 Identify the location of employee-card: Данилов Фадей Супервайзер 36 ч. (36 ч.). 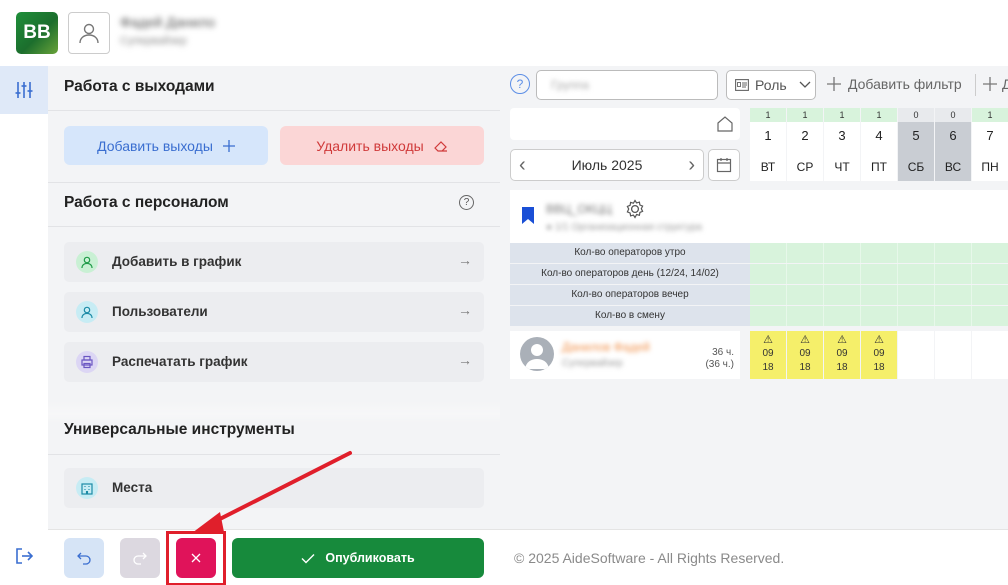
(625, 355).